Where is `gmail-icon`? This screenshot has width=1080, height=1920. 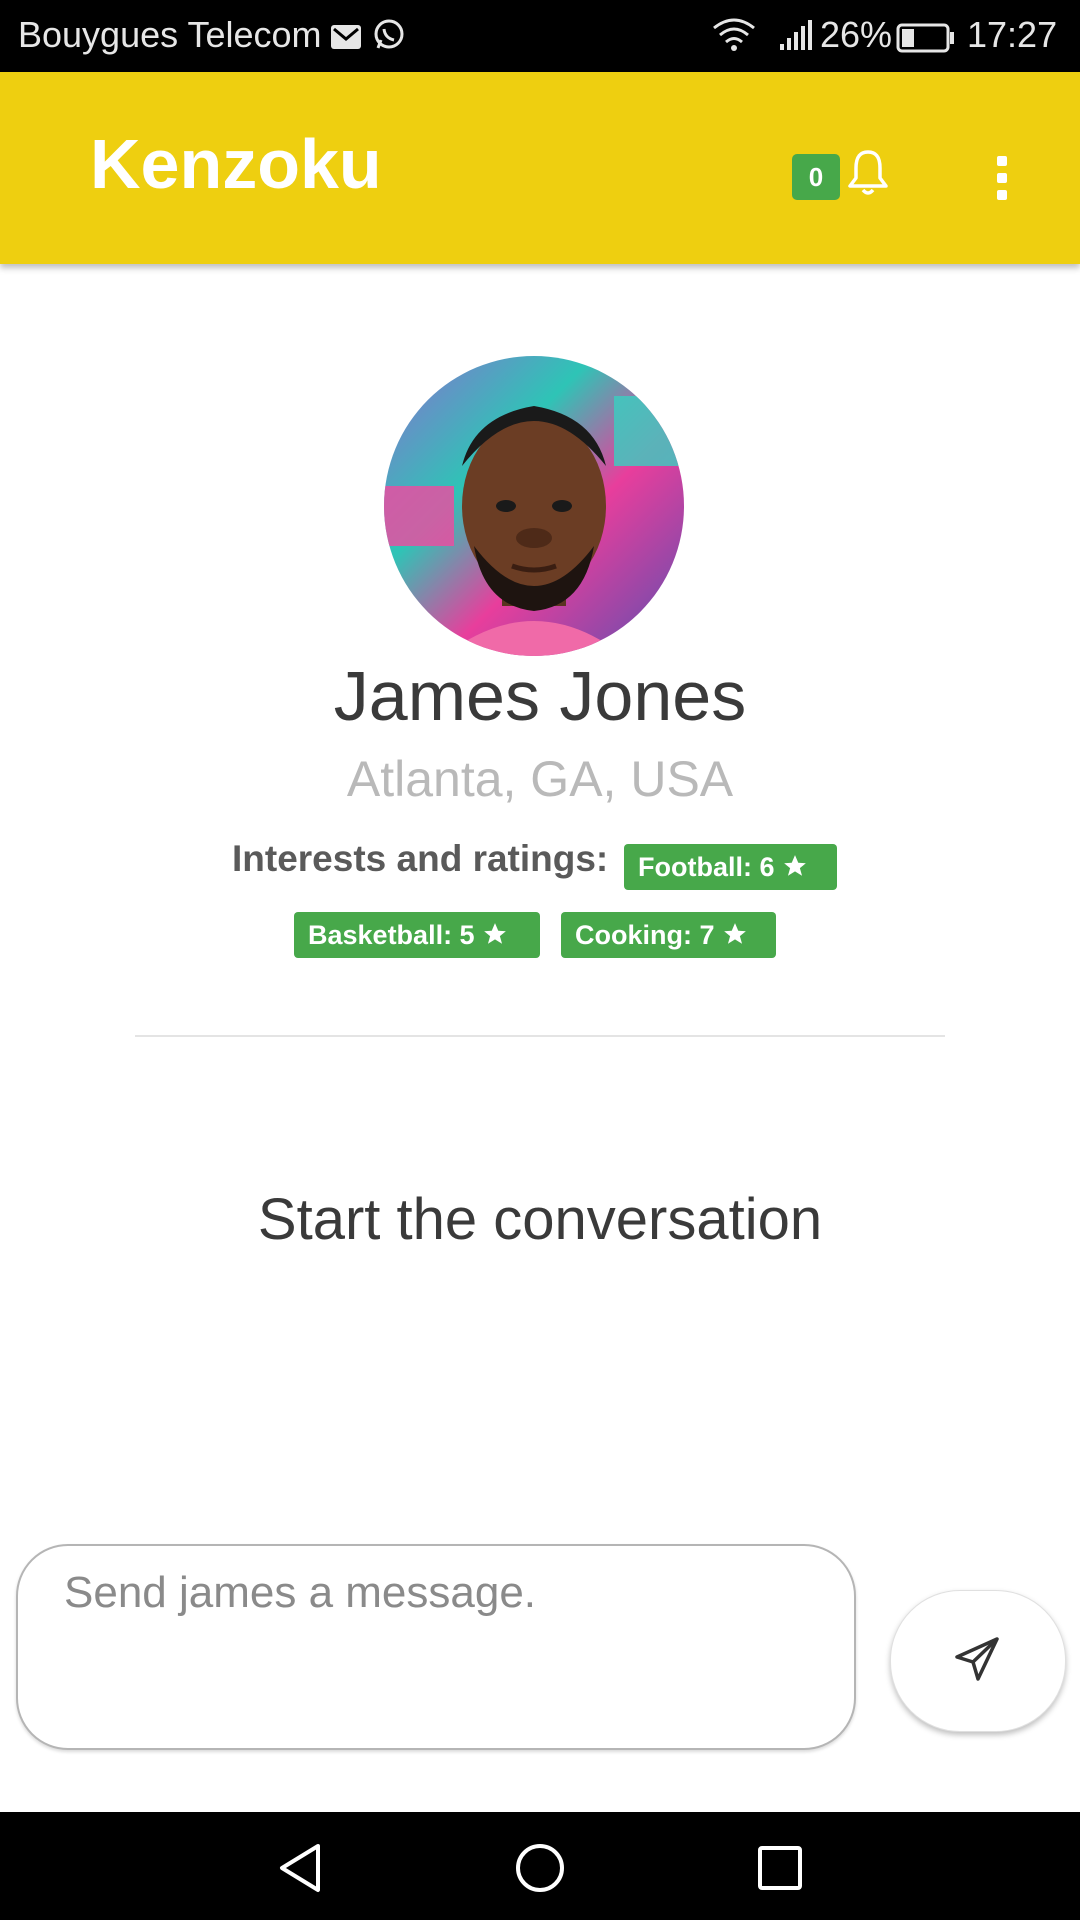 gmail-icon is located at coordinates (346, 39).